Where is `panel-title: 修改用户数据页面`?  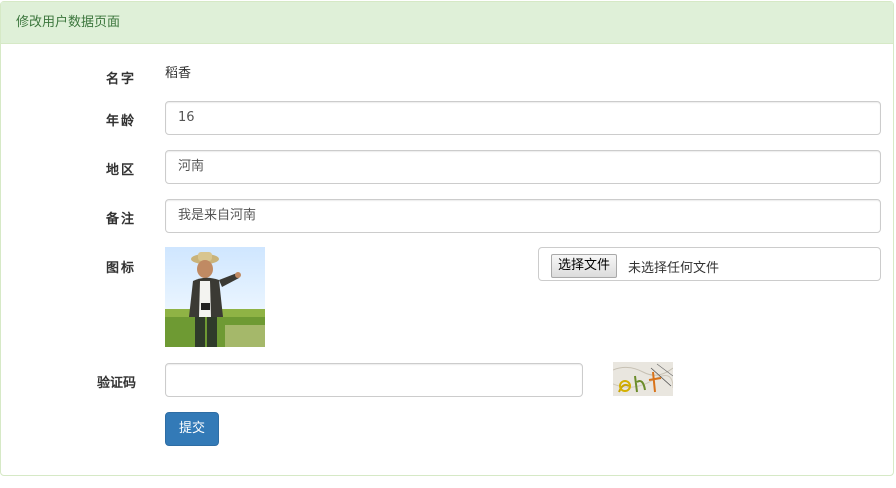
panel-title: 修改用户数据页面 is located at coordinates (447, 23).